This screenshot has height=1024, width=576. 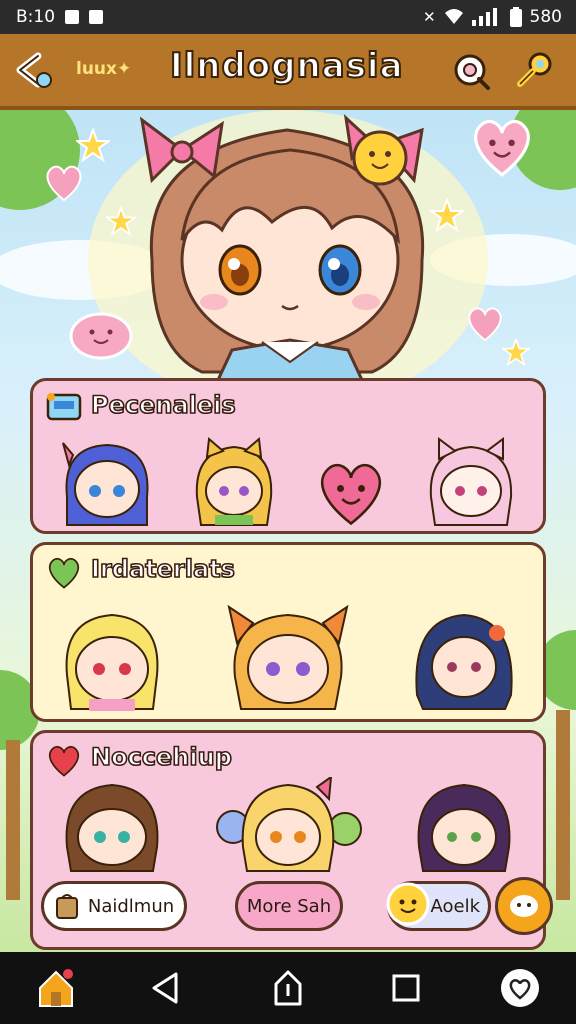 What do you see at coordinates (464, 660) in the screenshot?
I see `chibi-navy-hair` at bounding box center [464, 660].